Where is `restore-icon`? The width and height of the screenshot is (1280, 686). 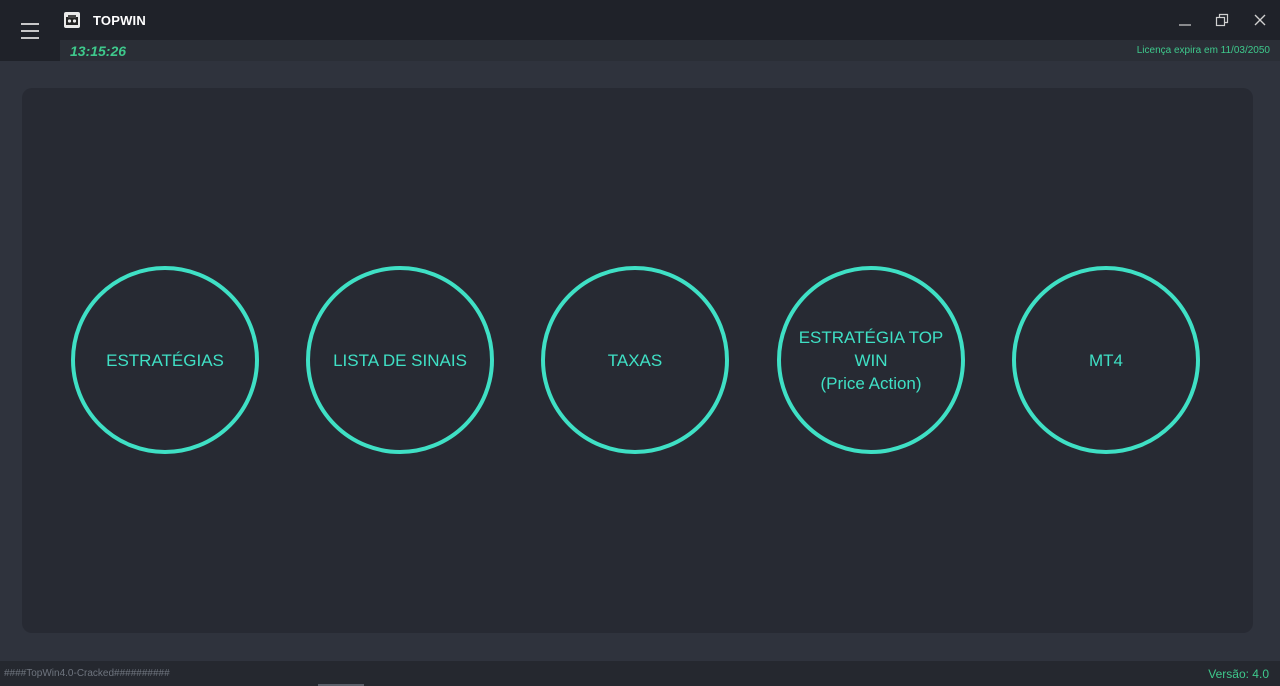 restore-icon is located at coordinates (1222, 20).